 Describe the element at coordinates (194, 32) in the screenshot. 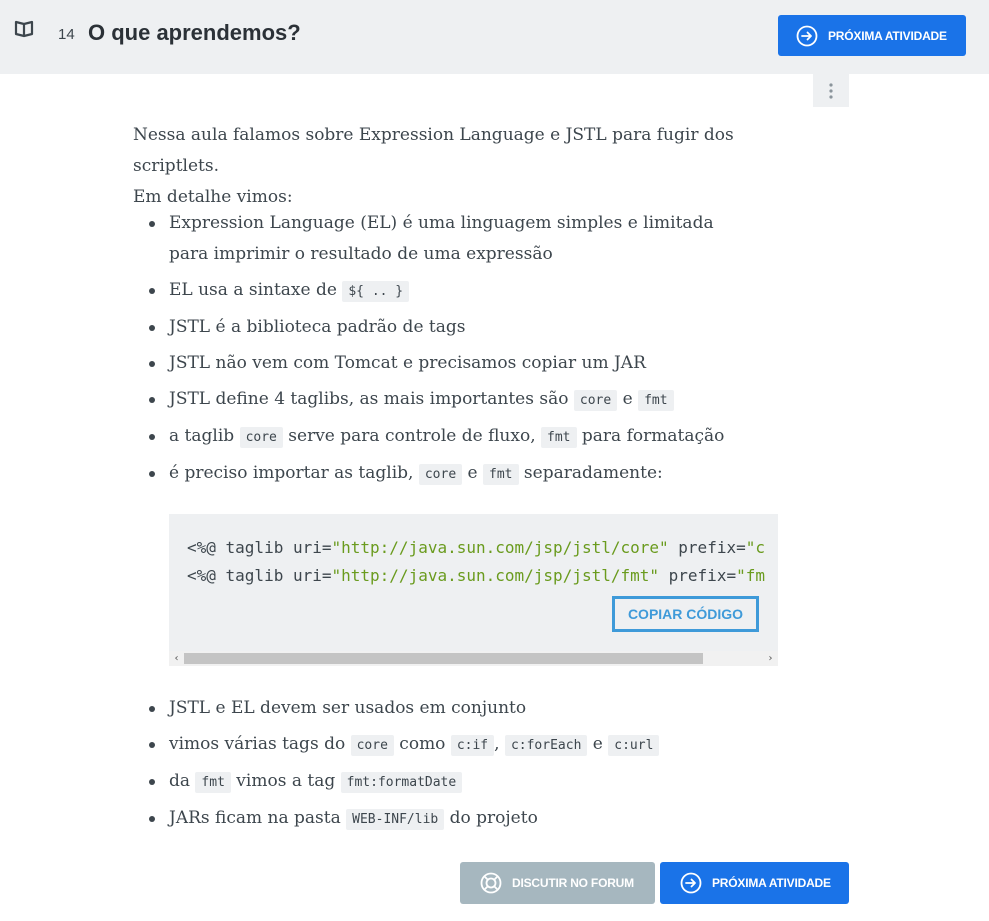

I see `page-title: O que aprendemos?` at that location.